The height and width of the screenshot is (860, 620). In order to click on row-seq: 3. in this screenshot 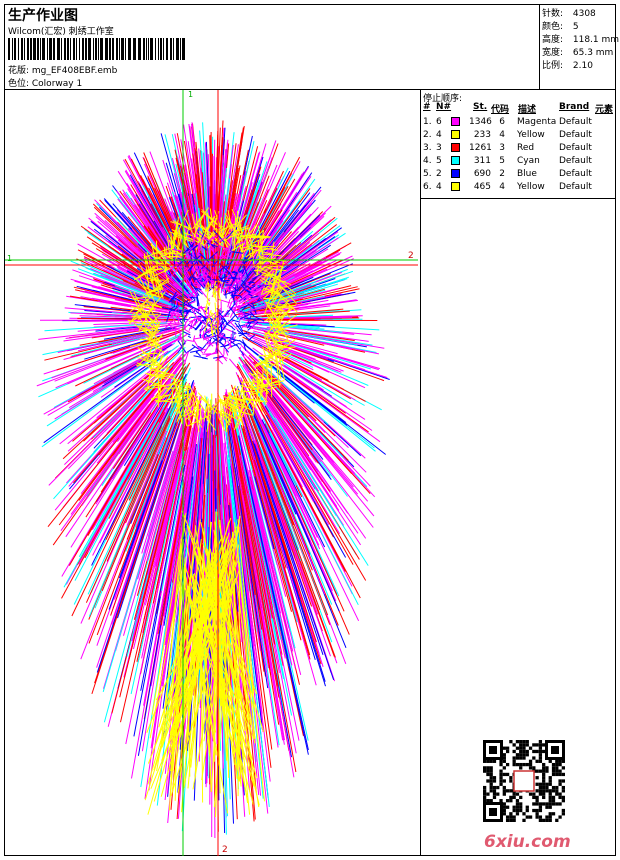, I will do `click(427, 148)`.